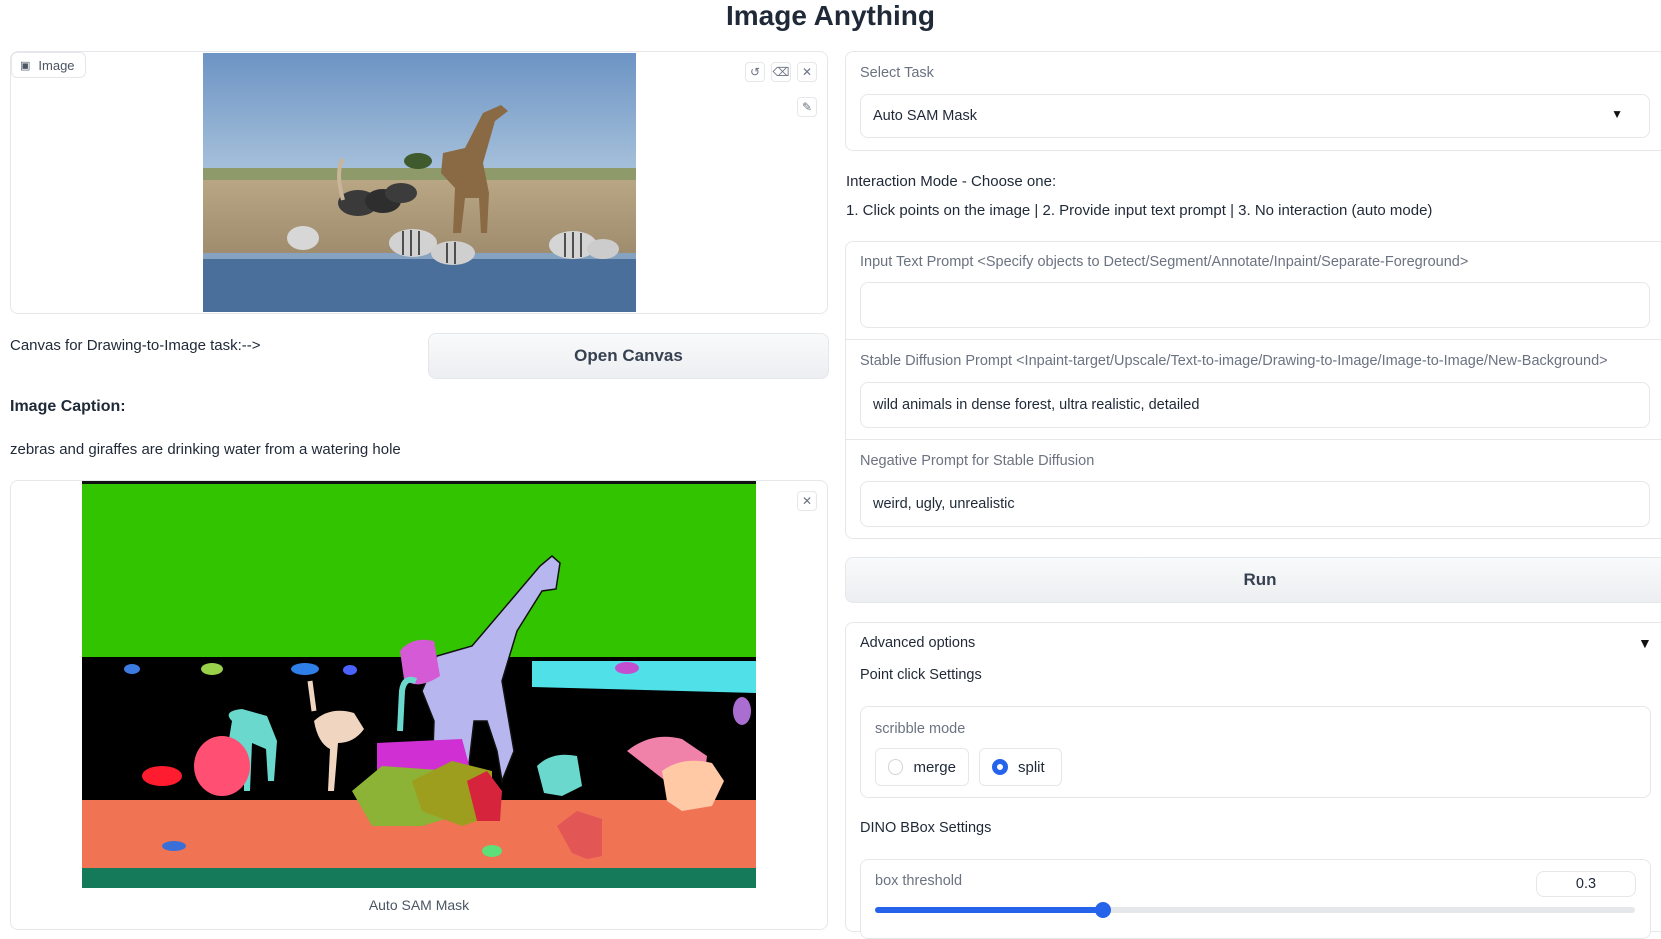 The width and height of the screenshot is (1661, 939). I want to click on caption-heading: Image Caption:, so click(68, 406).